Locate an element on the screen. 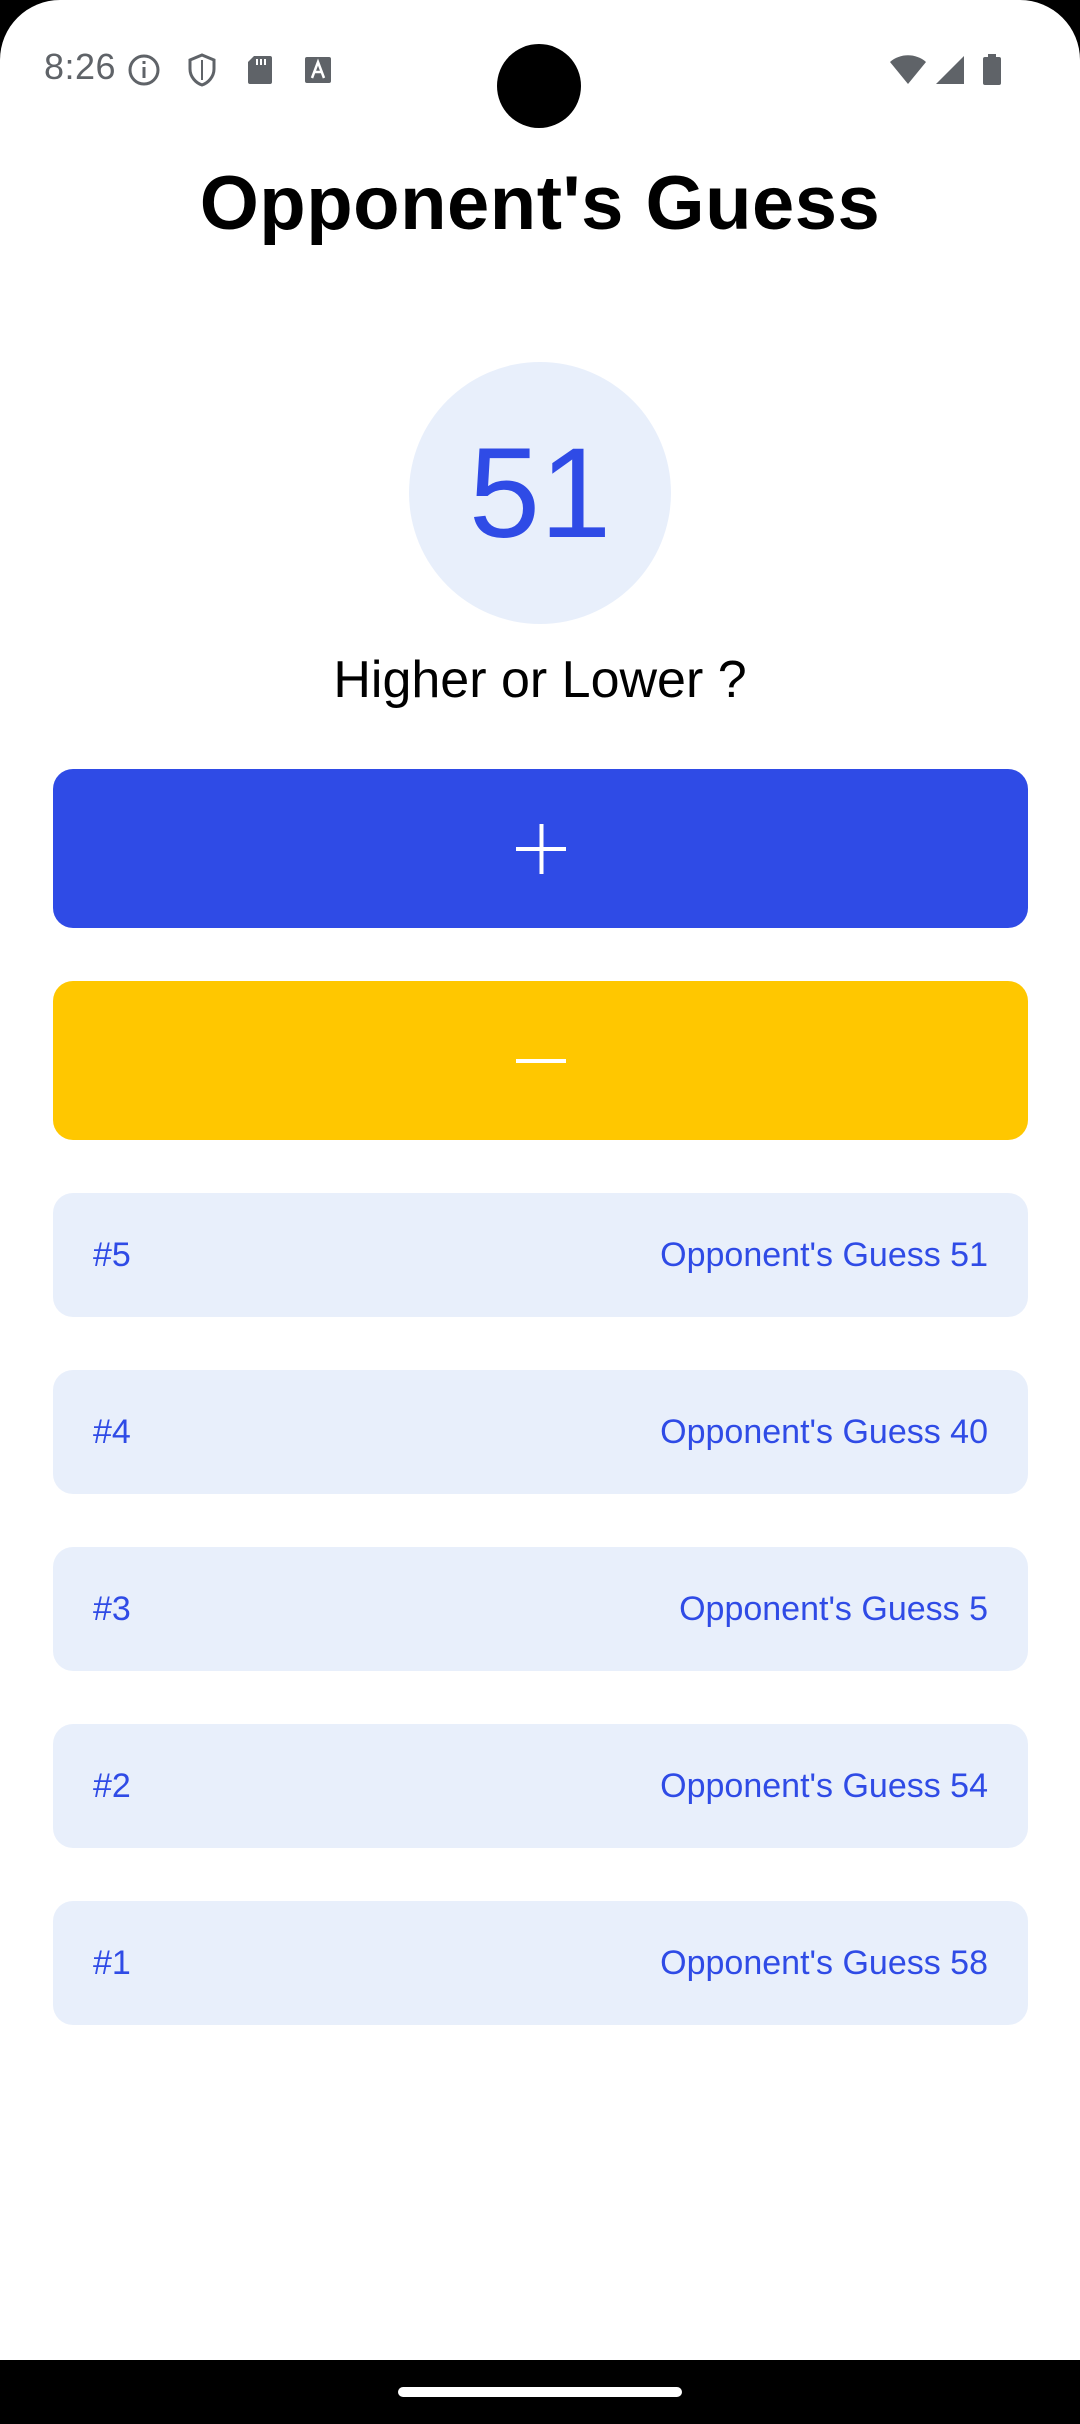  home-indicator is located at coordinates (540, 2392).